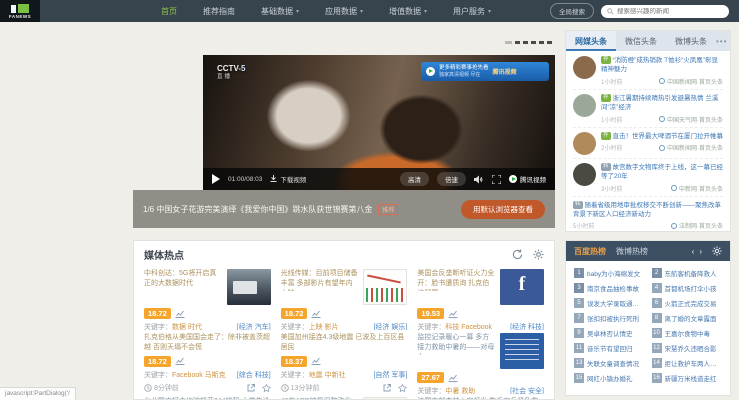  Describe the element at coordinates (344, 343) in the screenshot. I see `media-card-title: 美国加州接连4.3级地震 已波及上百区县居民` at that location.